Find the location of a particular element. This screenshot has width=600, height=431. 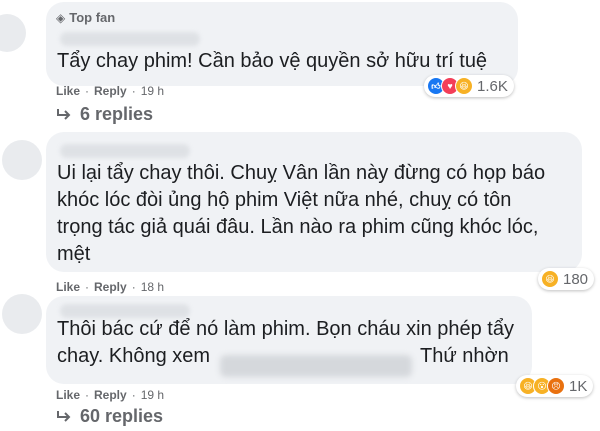

comment-actions: Like · Reply · 18 h is located at coordinates (110, 287).